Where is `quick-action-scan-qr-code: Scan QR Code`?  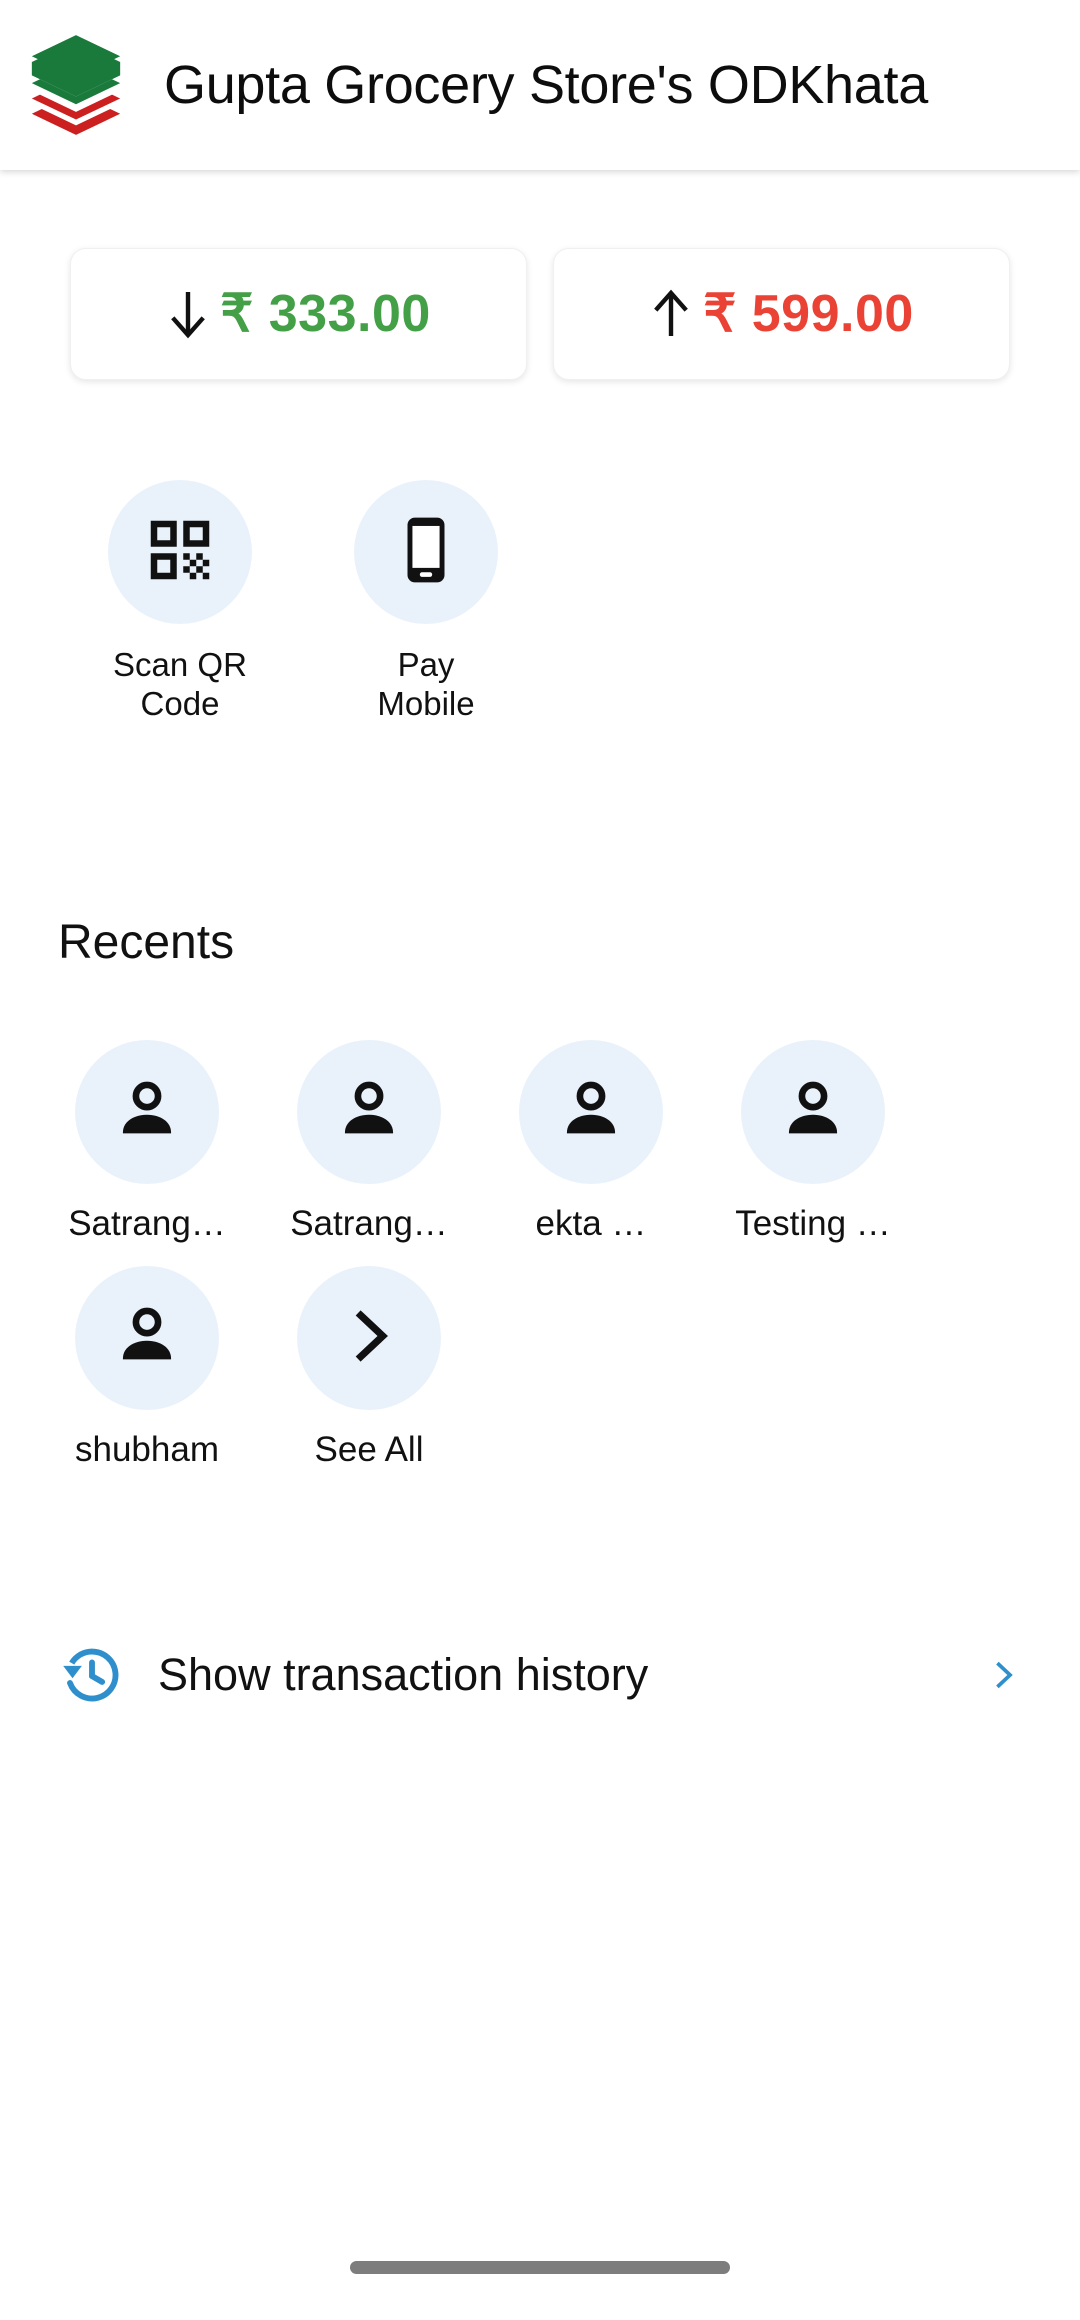 quick-action-scan-qr-code: Scan QR Code is located at coordinates (180, 602).